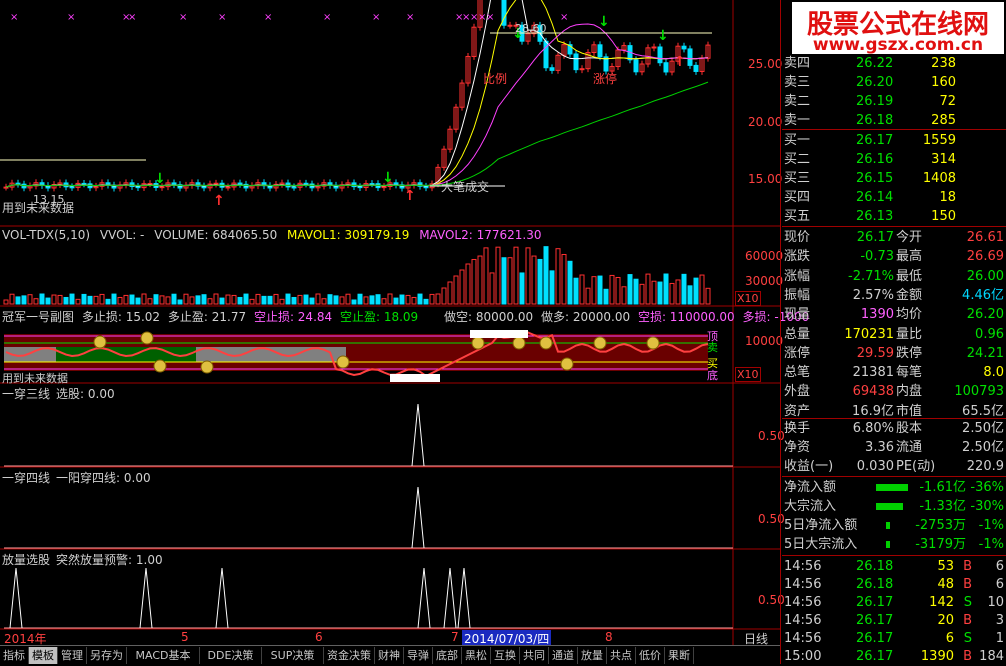 This screenshot has height=666, width=1006. I want to click on quote-row: 外盘 69438 内盘 100793, so click(894, 392).